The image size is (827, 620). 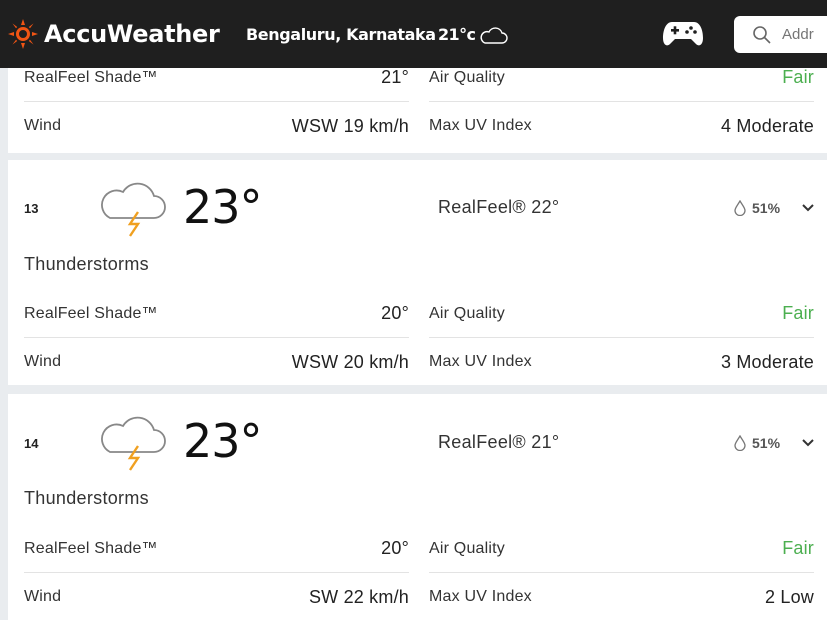 What do you see at coordinates (341, 34) in the screenshot?
I see `location-name: Bengaluru, Karnataka` at bounding box center [341, 34].